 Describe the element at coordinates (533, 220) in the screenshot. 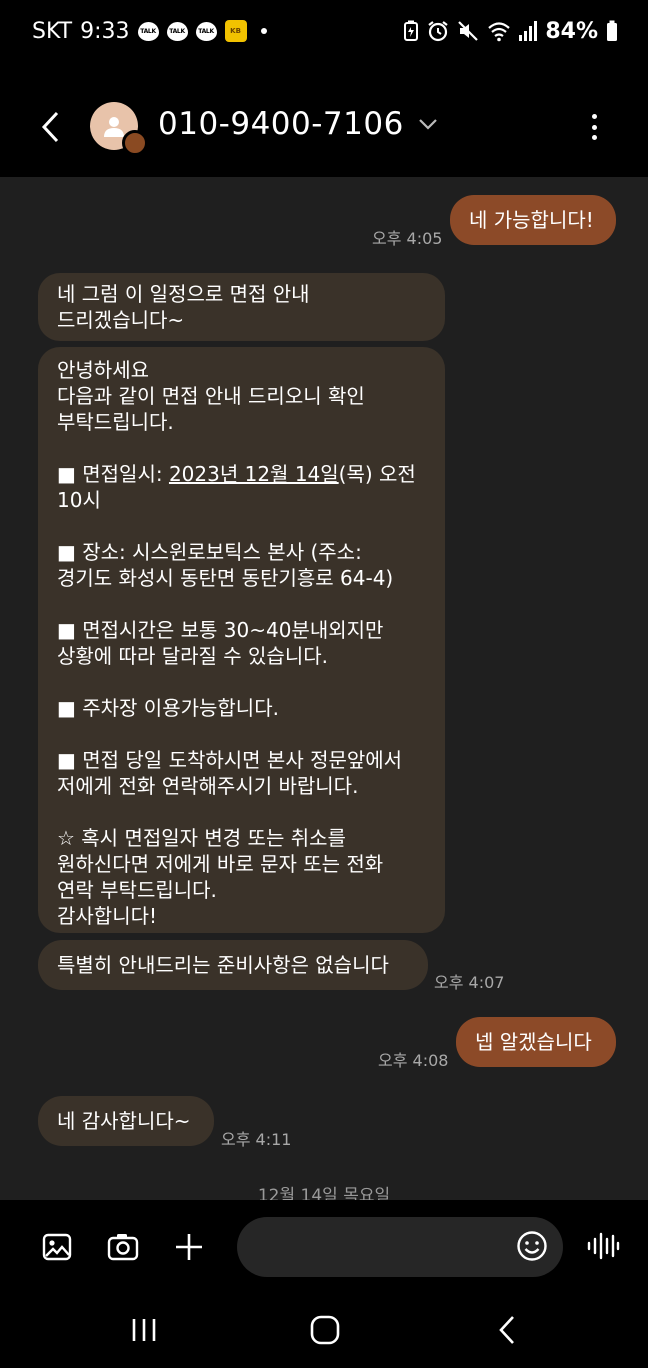

I see `outgoing-message: 네 가능합니다!` at that location.